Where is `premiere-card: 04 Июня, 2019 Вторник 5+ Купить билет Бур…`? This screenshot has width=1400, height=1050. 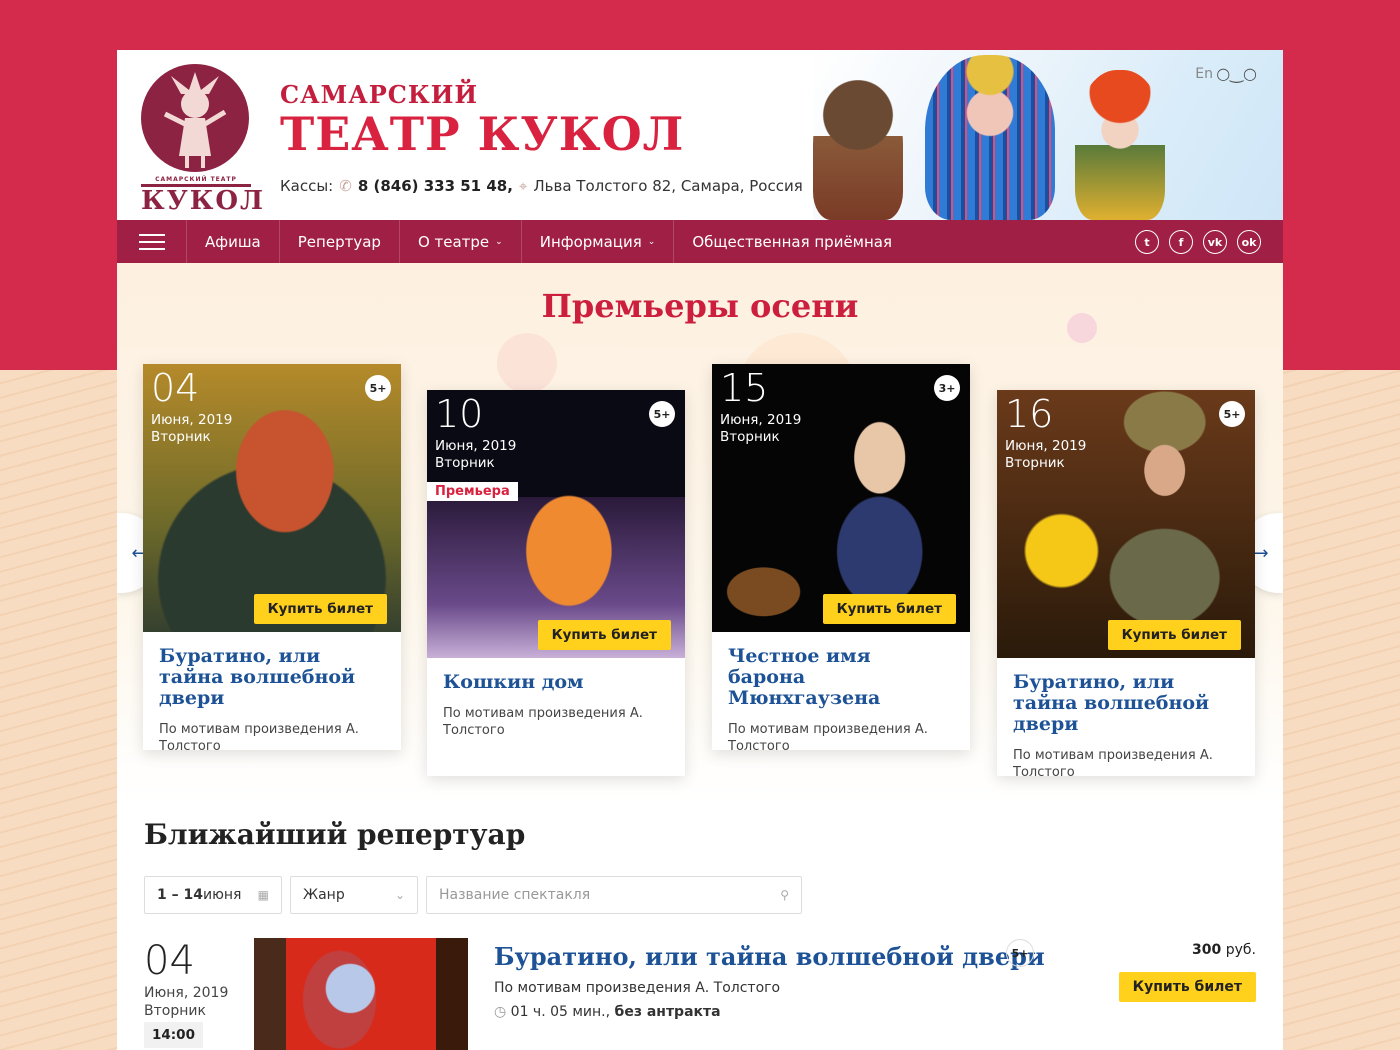
premiere-card: 04 Июня, 2019 Вторник 5+ Купить билет Бур… is located at coordinates (272, 559).